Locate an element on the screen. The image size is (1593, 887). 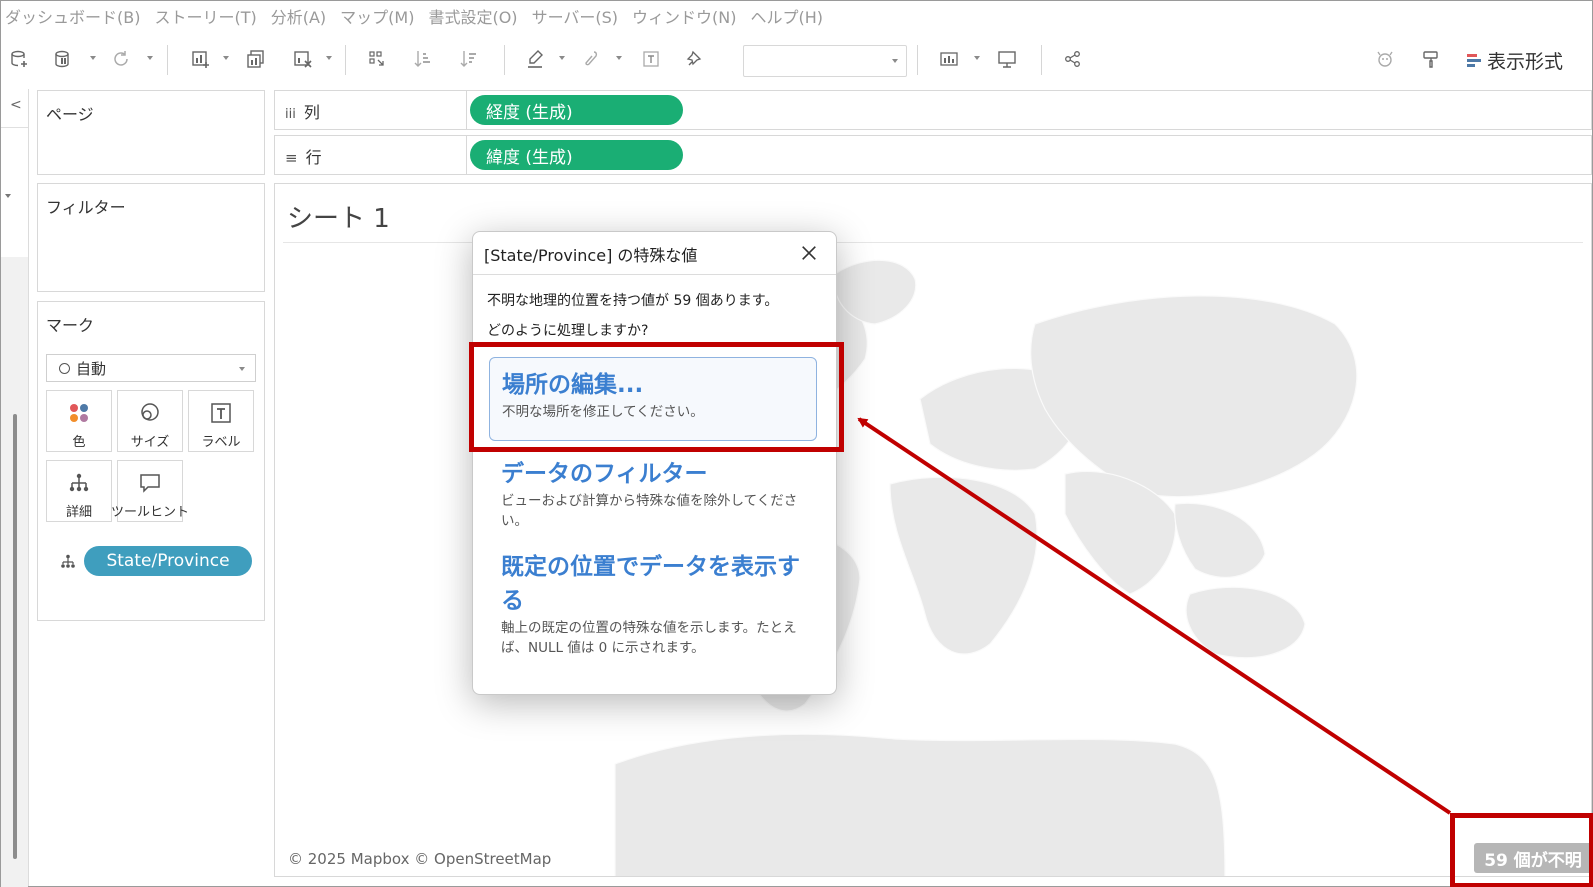
menu-dashboard: ダッシュボード(B) is located at coordinates (72, 16).